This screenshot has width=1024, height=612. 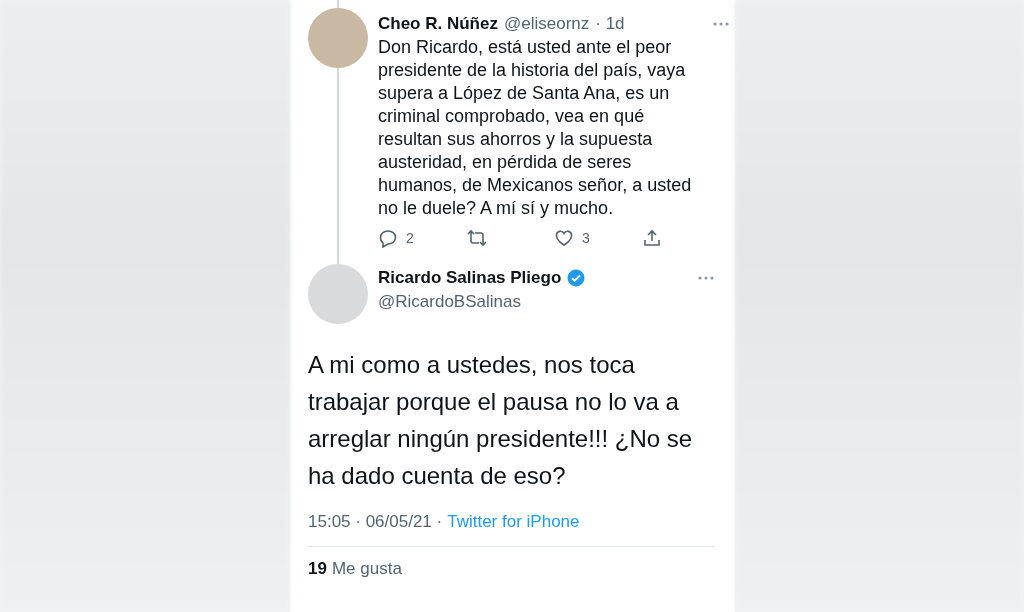 I want to click on heart-icon, so click(x=564, y=238).